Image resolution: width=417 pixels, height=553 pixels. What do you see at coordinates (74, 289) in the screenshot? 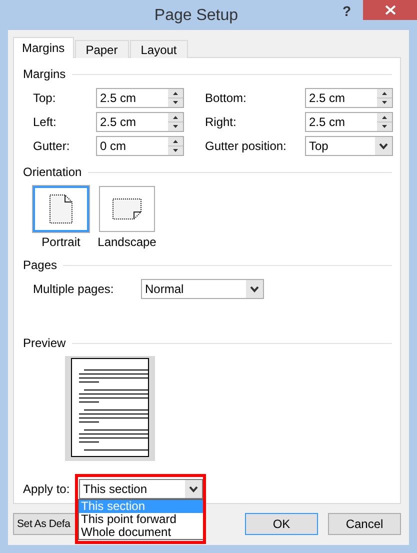
I see `field-label: Multiple pages:` at bounding box center [74, 289].